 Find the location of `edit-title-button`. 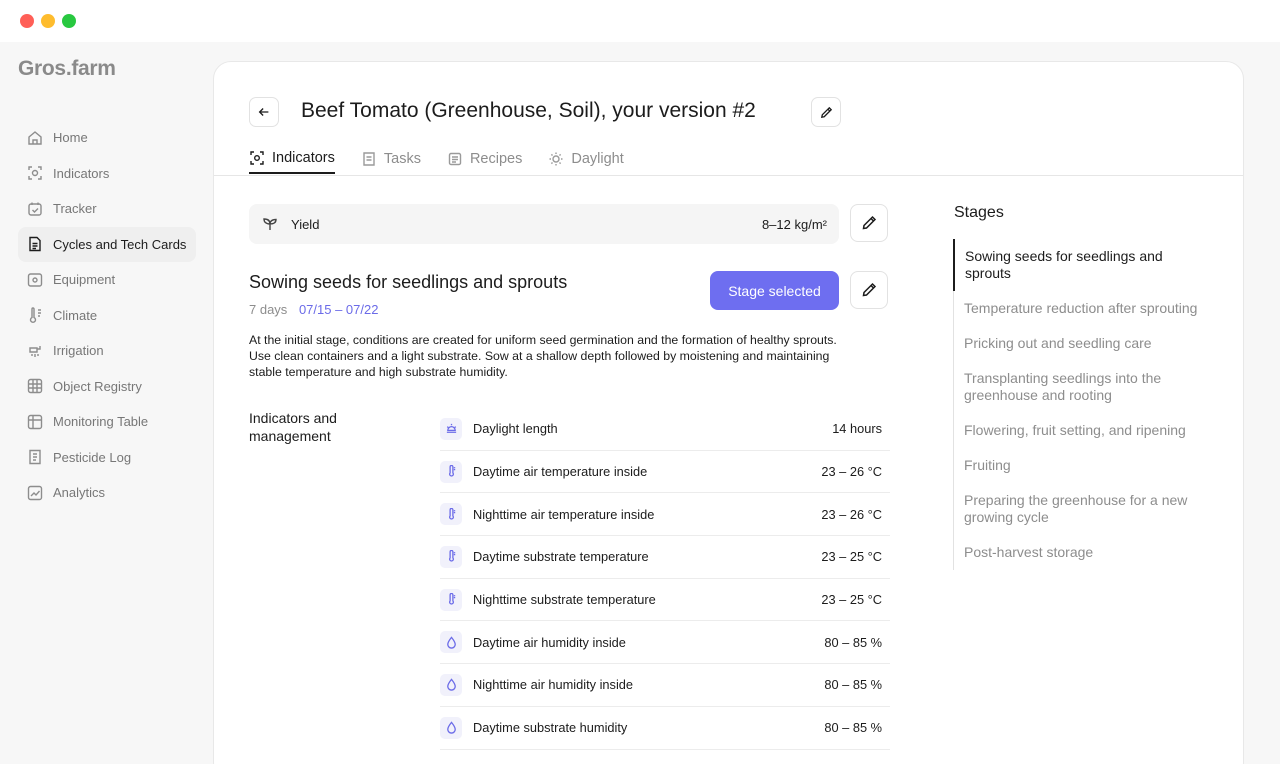

edit-title-button is located at coordinates (826, 112).